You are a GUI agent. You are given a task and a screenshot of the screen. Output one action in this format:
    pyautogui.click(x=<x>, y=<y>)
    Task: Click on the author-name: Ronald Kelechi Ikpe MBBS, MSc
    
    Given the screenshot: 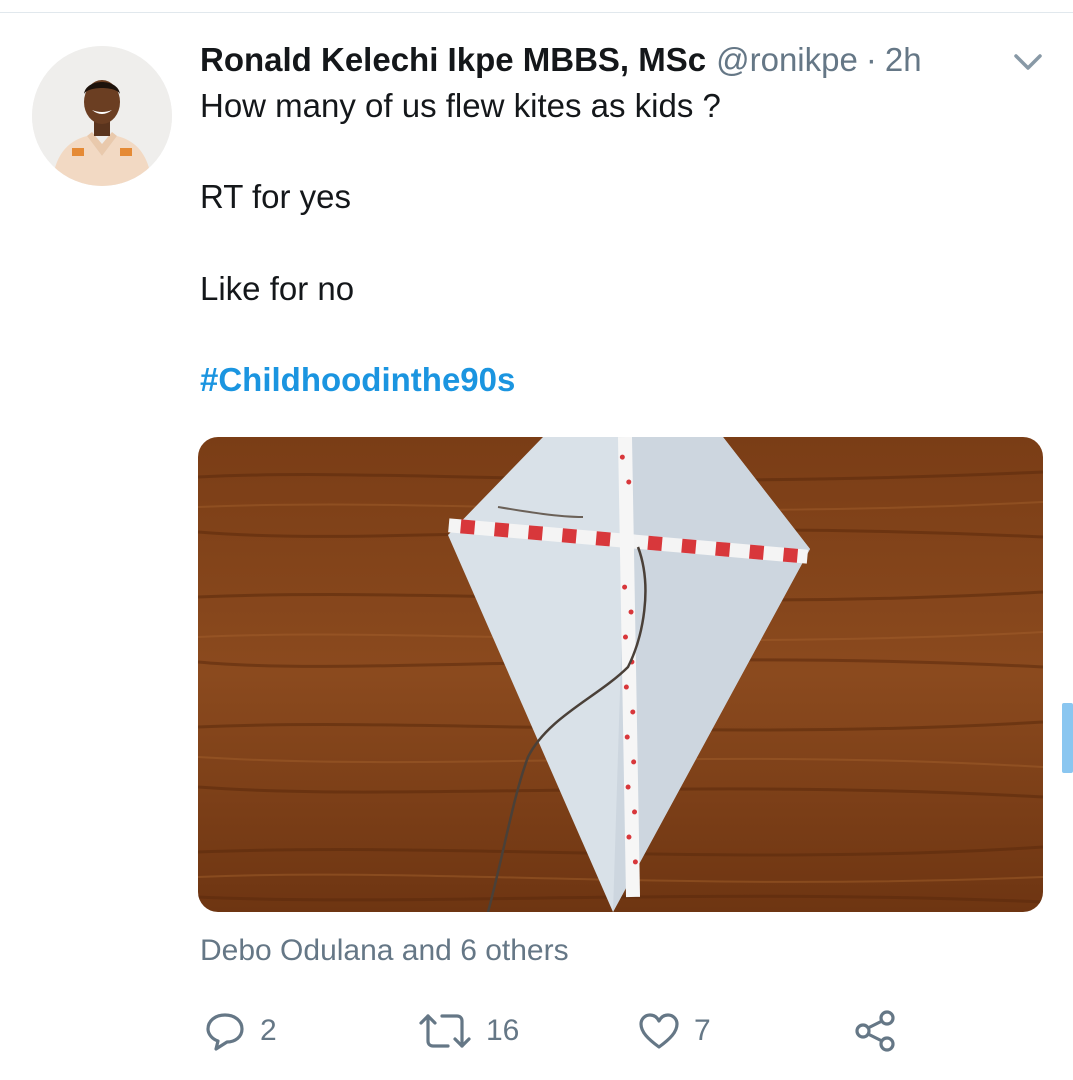 What is the action you would take?
    pyautogui.click(x=453, y=60)
    